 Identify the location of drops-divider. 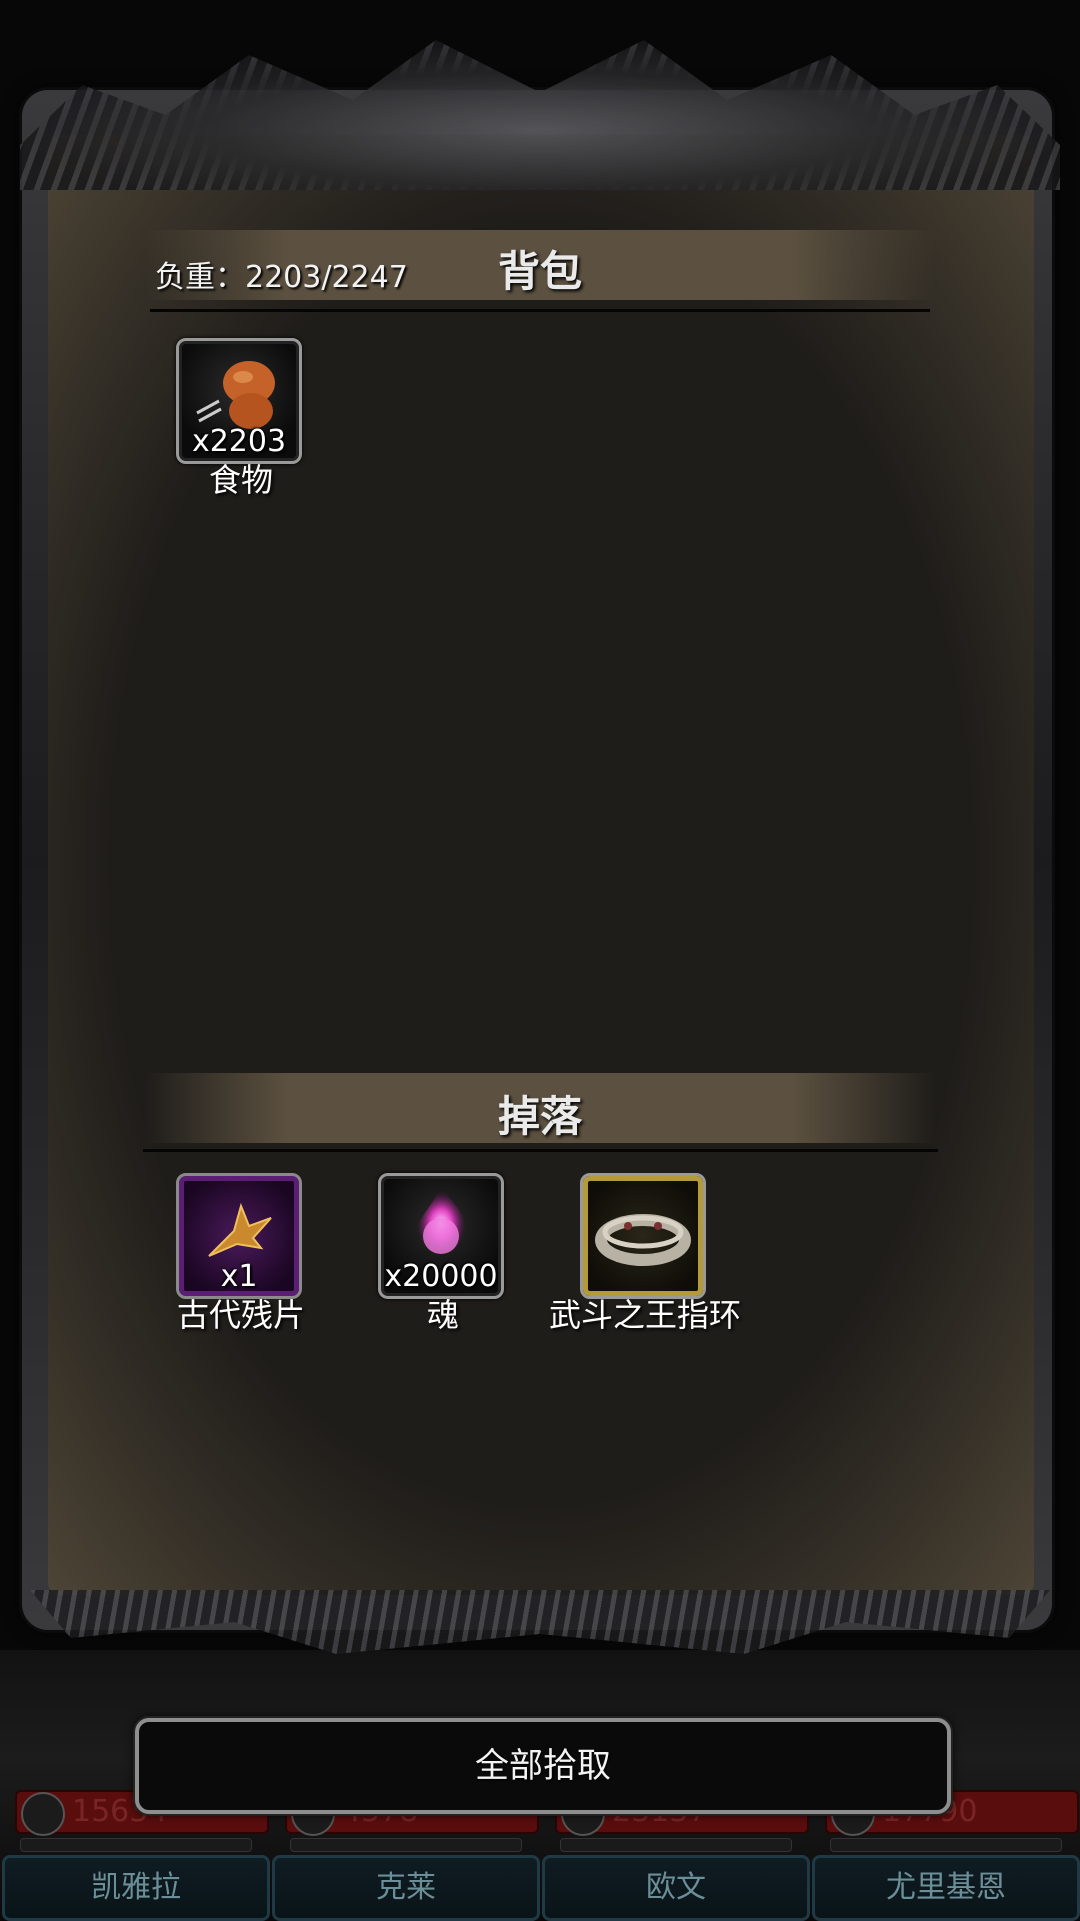
(540, 1150).